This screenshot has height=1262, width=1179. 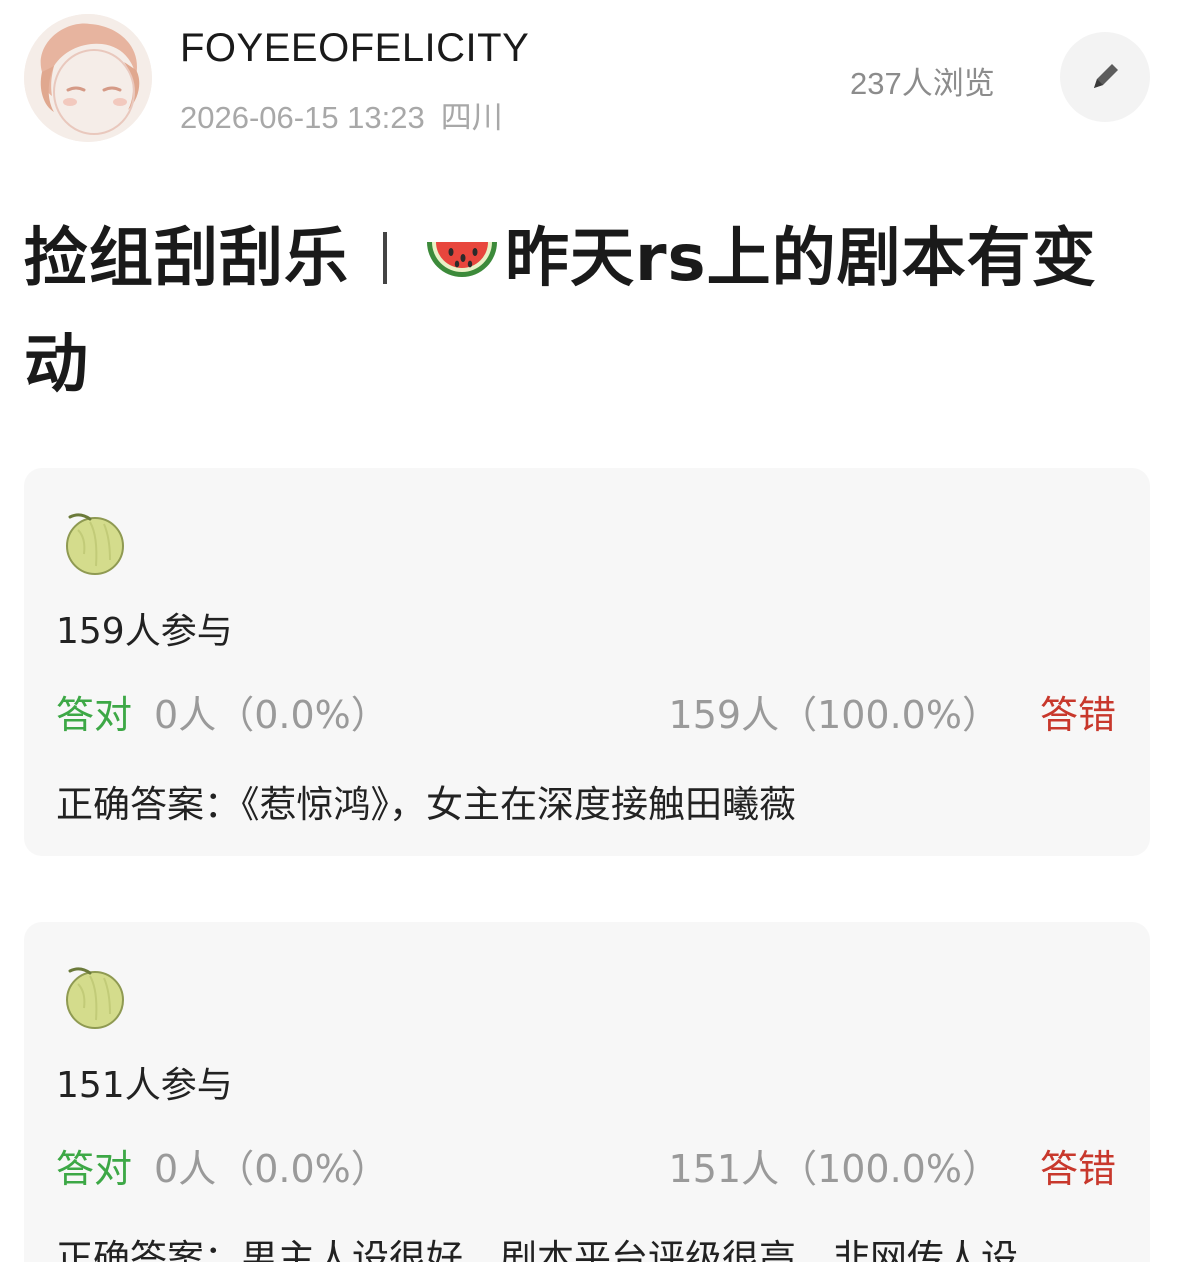 I want to click on wrong-group: 151人（100.0%） 答错, so click(x=892, y=1165).